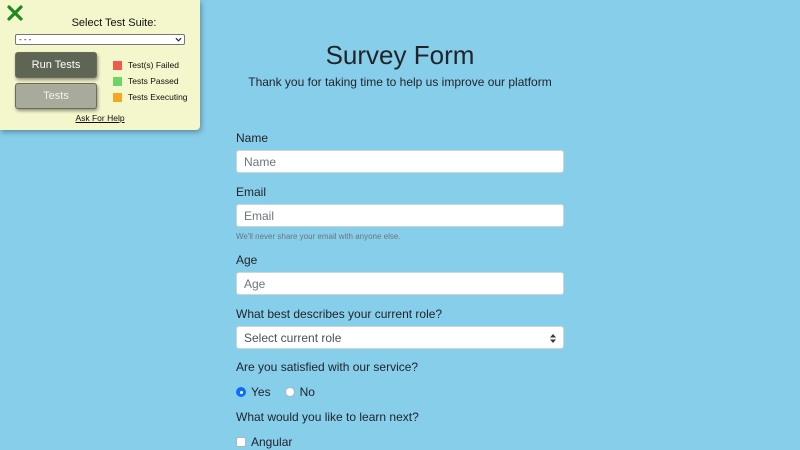  Describe the element at coordinates (327, 367) in the screenshot. I see `satisfied-label: Are you satisfied with our service?` at that location.